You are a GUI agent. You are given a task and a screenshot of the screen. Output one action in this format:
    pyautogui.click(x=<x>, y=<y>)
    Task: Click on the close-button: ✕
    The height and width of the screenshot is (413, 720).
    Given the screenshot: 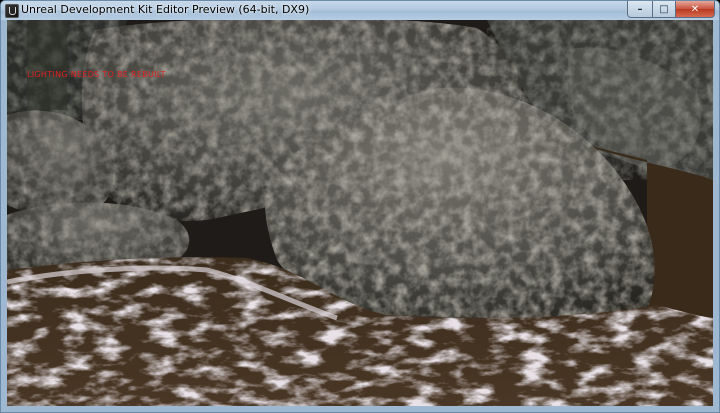 What is the action you would take?
    pyautogui.click(x=695, y=9)
    